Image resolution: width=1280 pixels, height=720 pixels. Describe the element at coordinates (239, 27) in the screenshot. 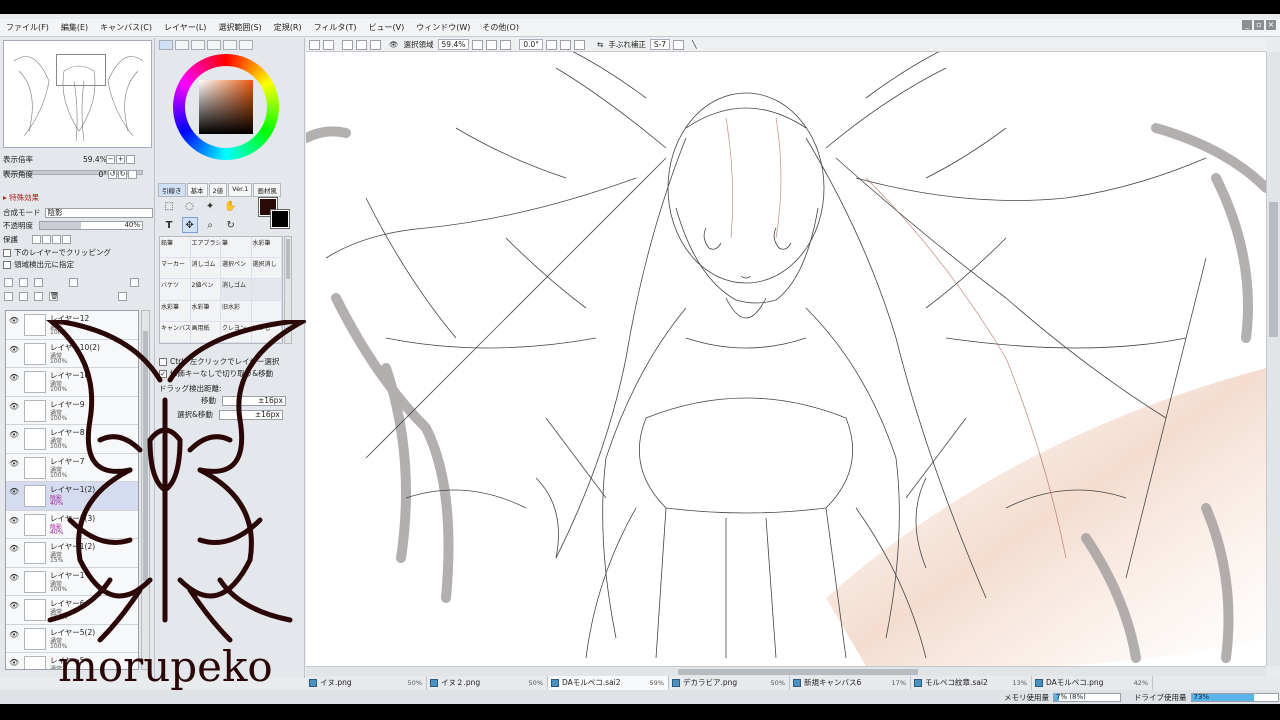

I see `menu-item-4: 選択範囲(S)` at that location.